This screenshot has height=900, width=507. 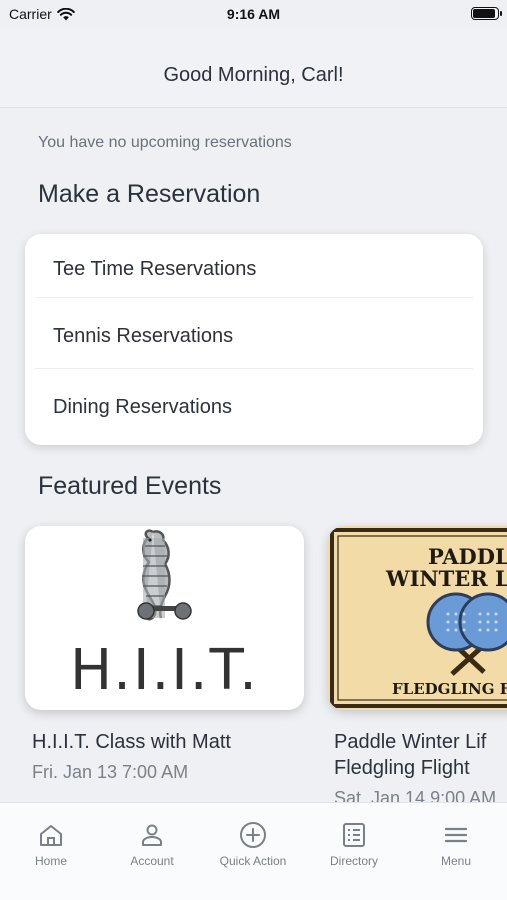 I want to click on no-reservations-message: You have no upcoming reservations, so click(x=165, y=142).